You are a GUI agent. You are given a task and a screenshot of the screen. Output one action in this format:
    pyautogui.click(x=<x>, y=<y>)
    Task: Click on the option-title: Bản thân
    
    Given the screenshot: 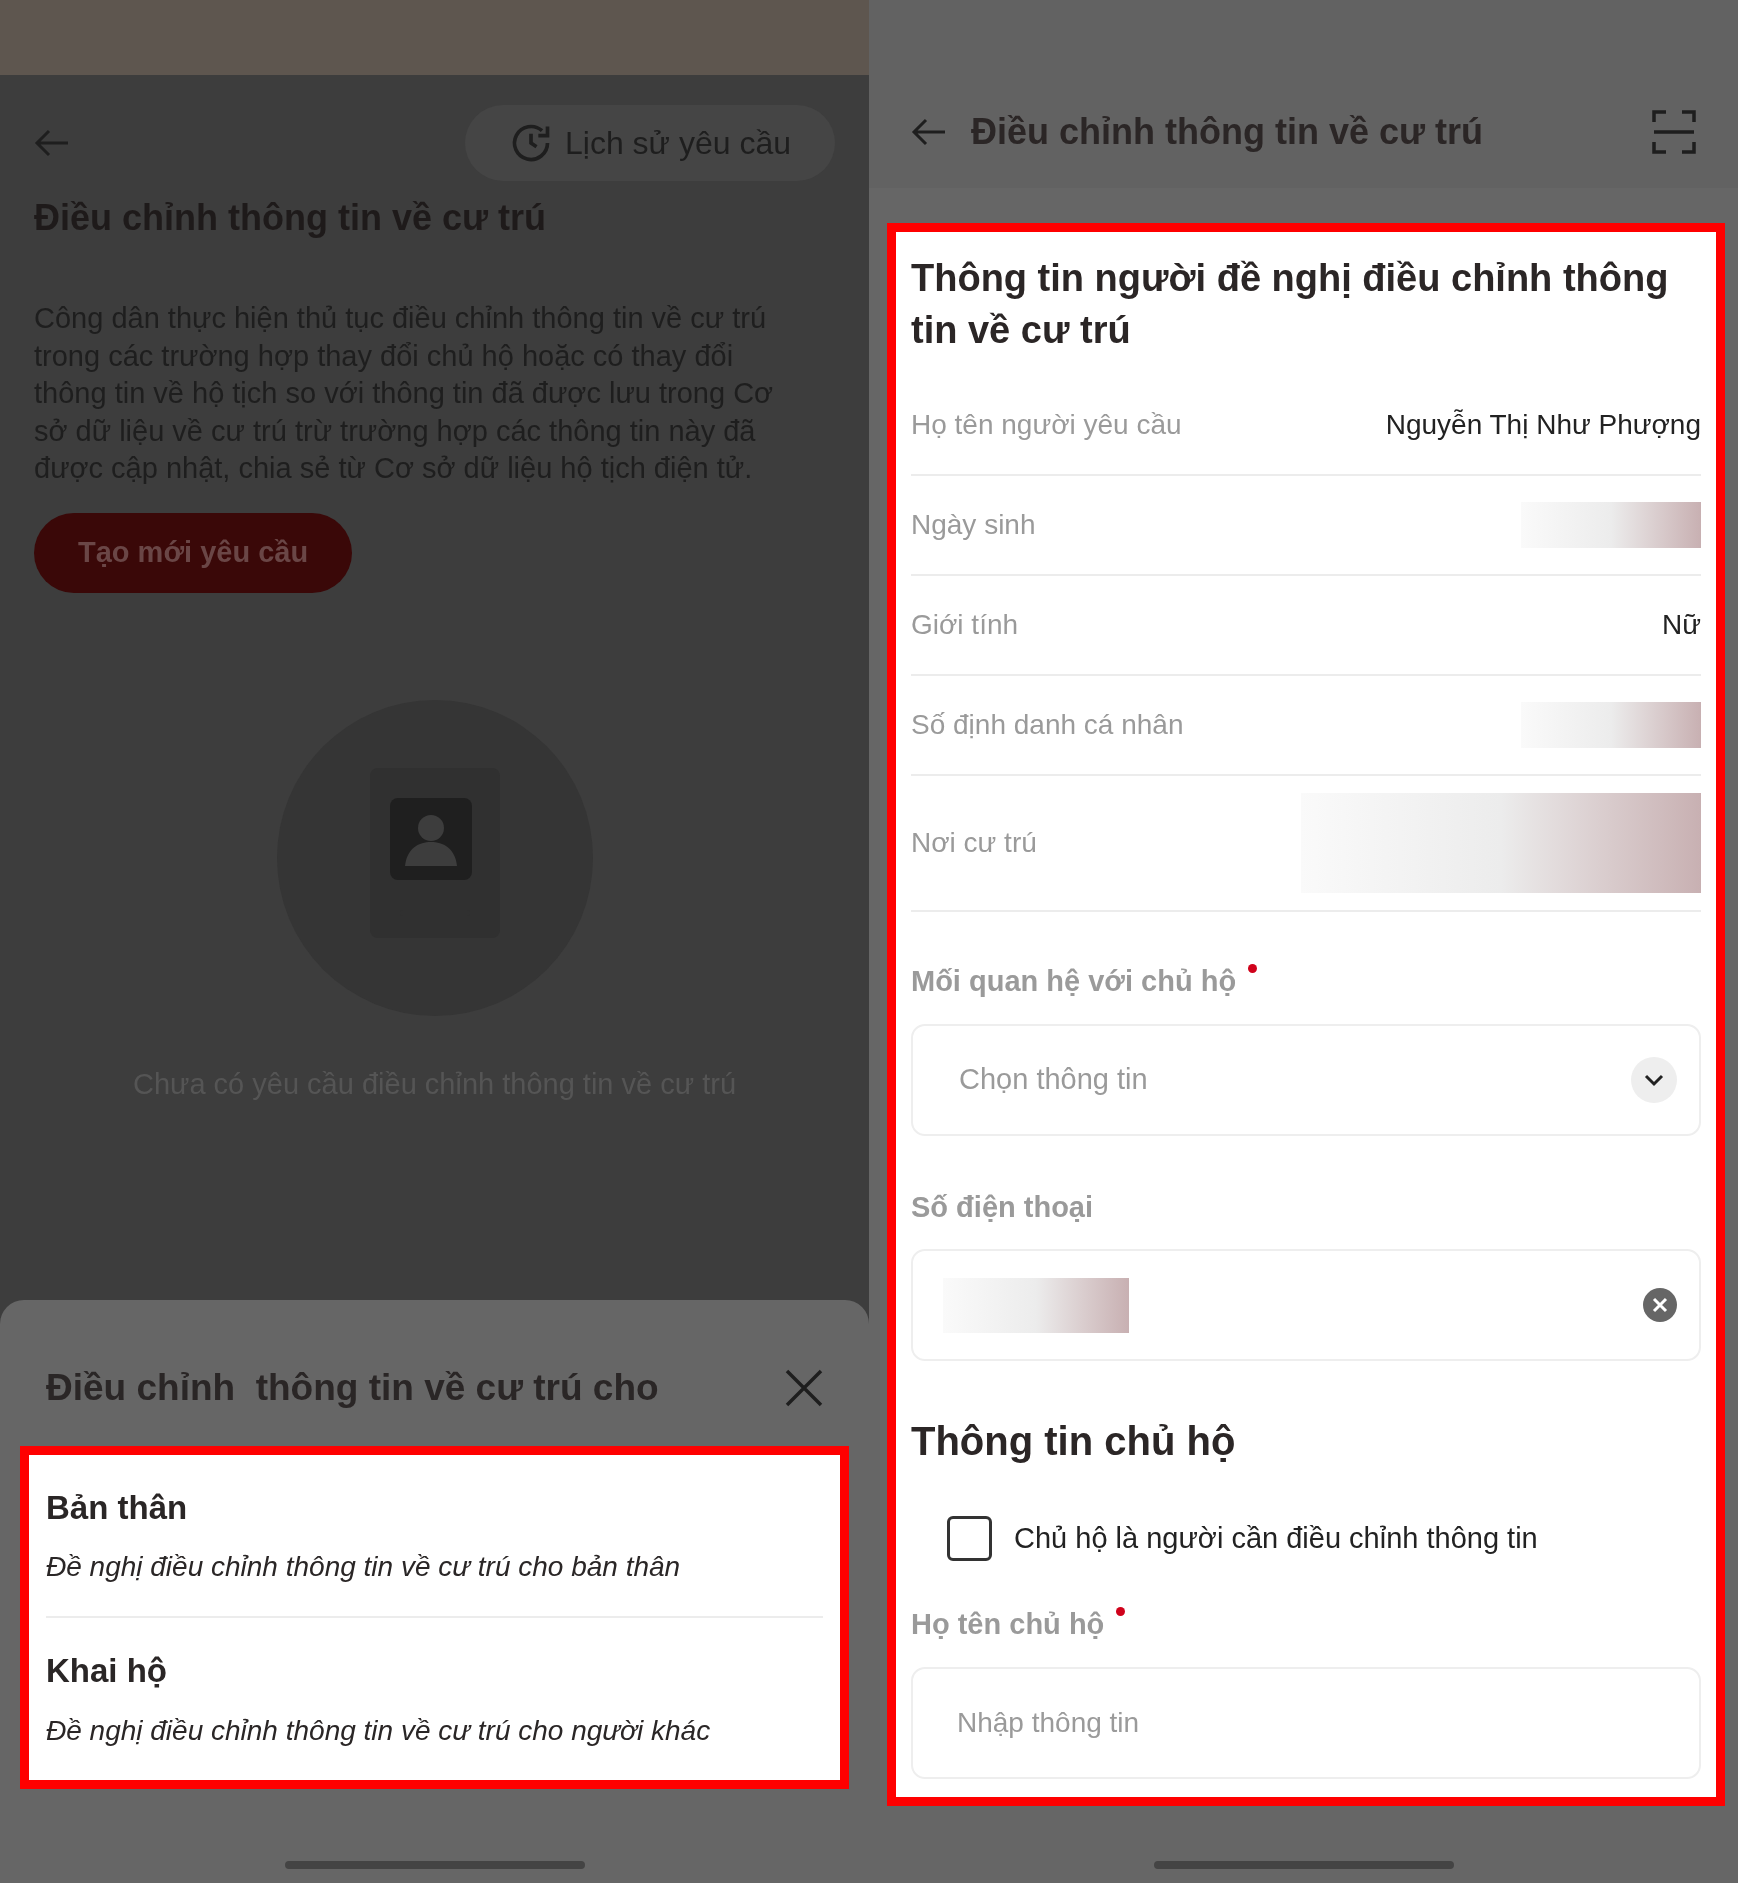 What is the action you would take?
    pyautogui.click(x=117, y=1507)
    